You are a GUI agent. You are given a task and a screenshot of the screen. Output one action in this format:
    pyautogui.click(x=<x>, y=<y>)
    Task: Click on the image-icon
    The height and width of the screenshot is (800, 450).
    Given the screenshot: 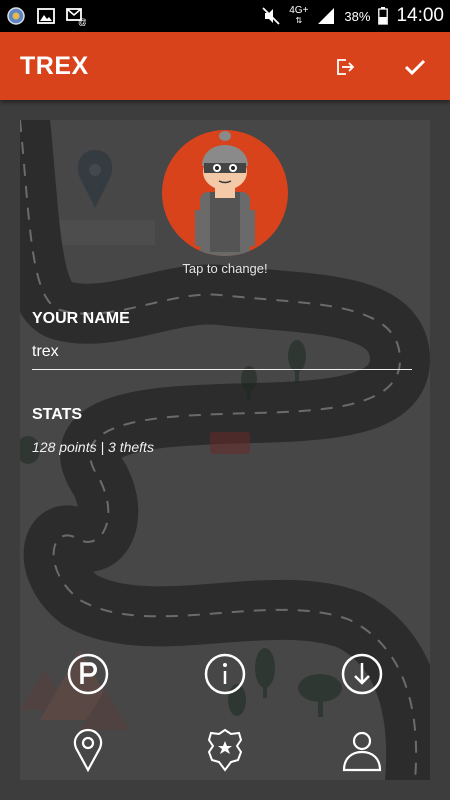 What is the action you would take?
    pyautogui.click(x=46, y=16)
    